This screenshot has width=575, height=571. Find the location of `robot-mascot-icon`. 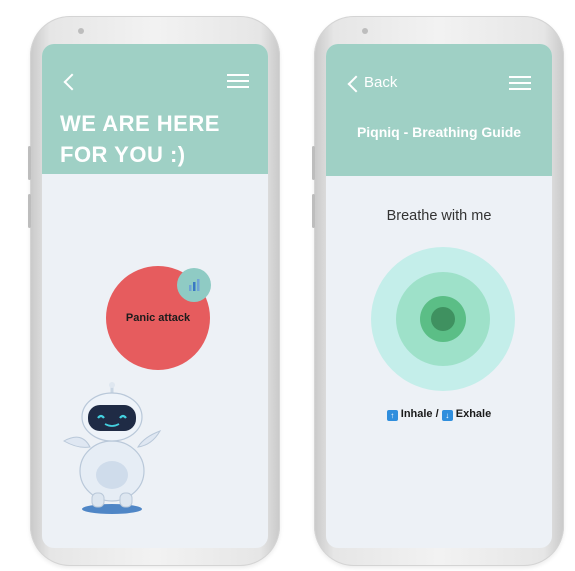

robot-mascot-icon is located at coordinates (112, 448).